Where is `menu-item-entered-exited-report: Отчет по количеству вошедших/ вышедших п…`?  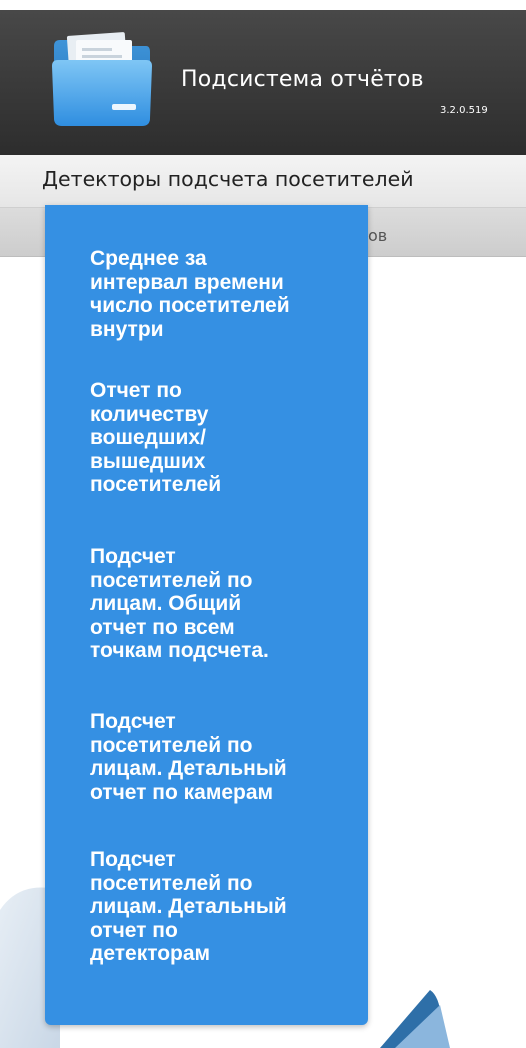
menu-item-entered-exited-report: Отчет по количеству вошедших/ вышедших п… is located at coordinates (210, 438).